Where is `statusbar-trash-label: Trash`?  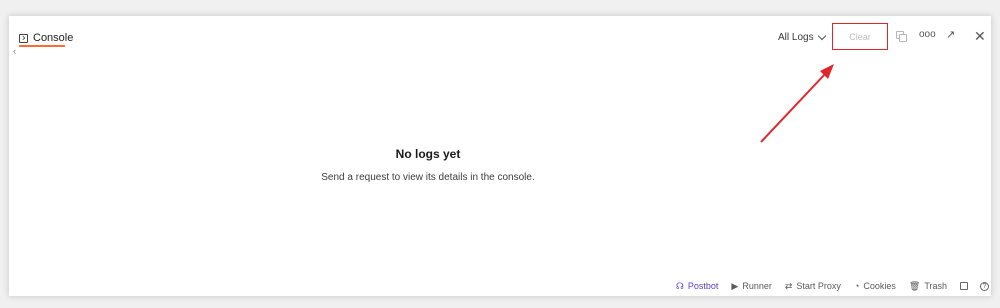 statusbar-trash-label: Trash is located at coordinates (935, 286).